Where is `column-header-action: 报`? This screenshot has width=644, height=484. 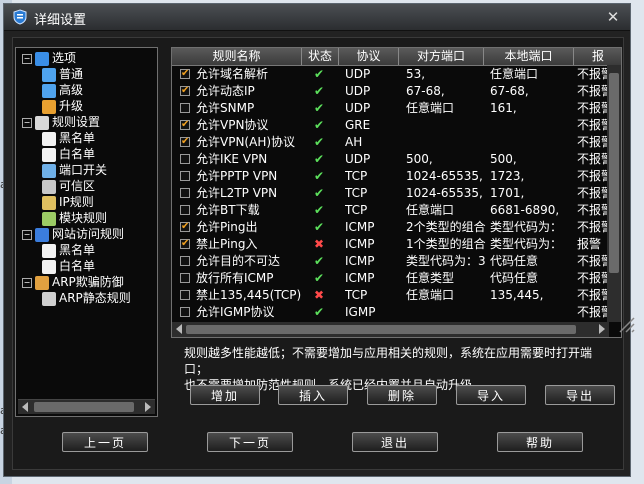
column-header-action: 报 is located at coordinates (597, 56).